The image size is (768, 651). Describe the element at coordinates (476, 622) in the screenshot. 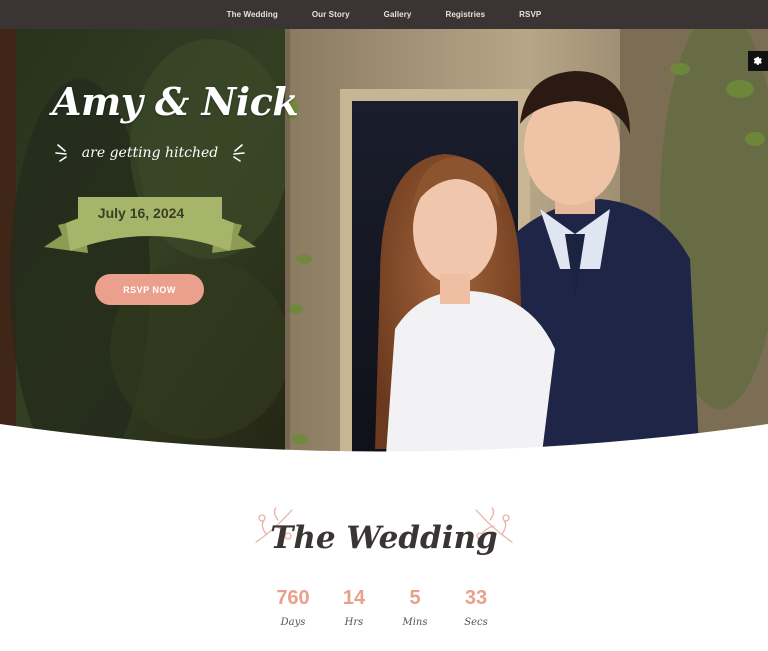

I see `countdown-seconds-label: Secs` at that location.